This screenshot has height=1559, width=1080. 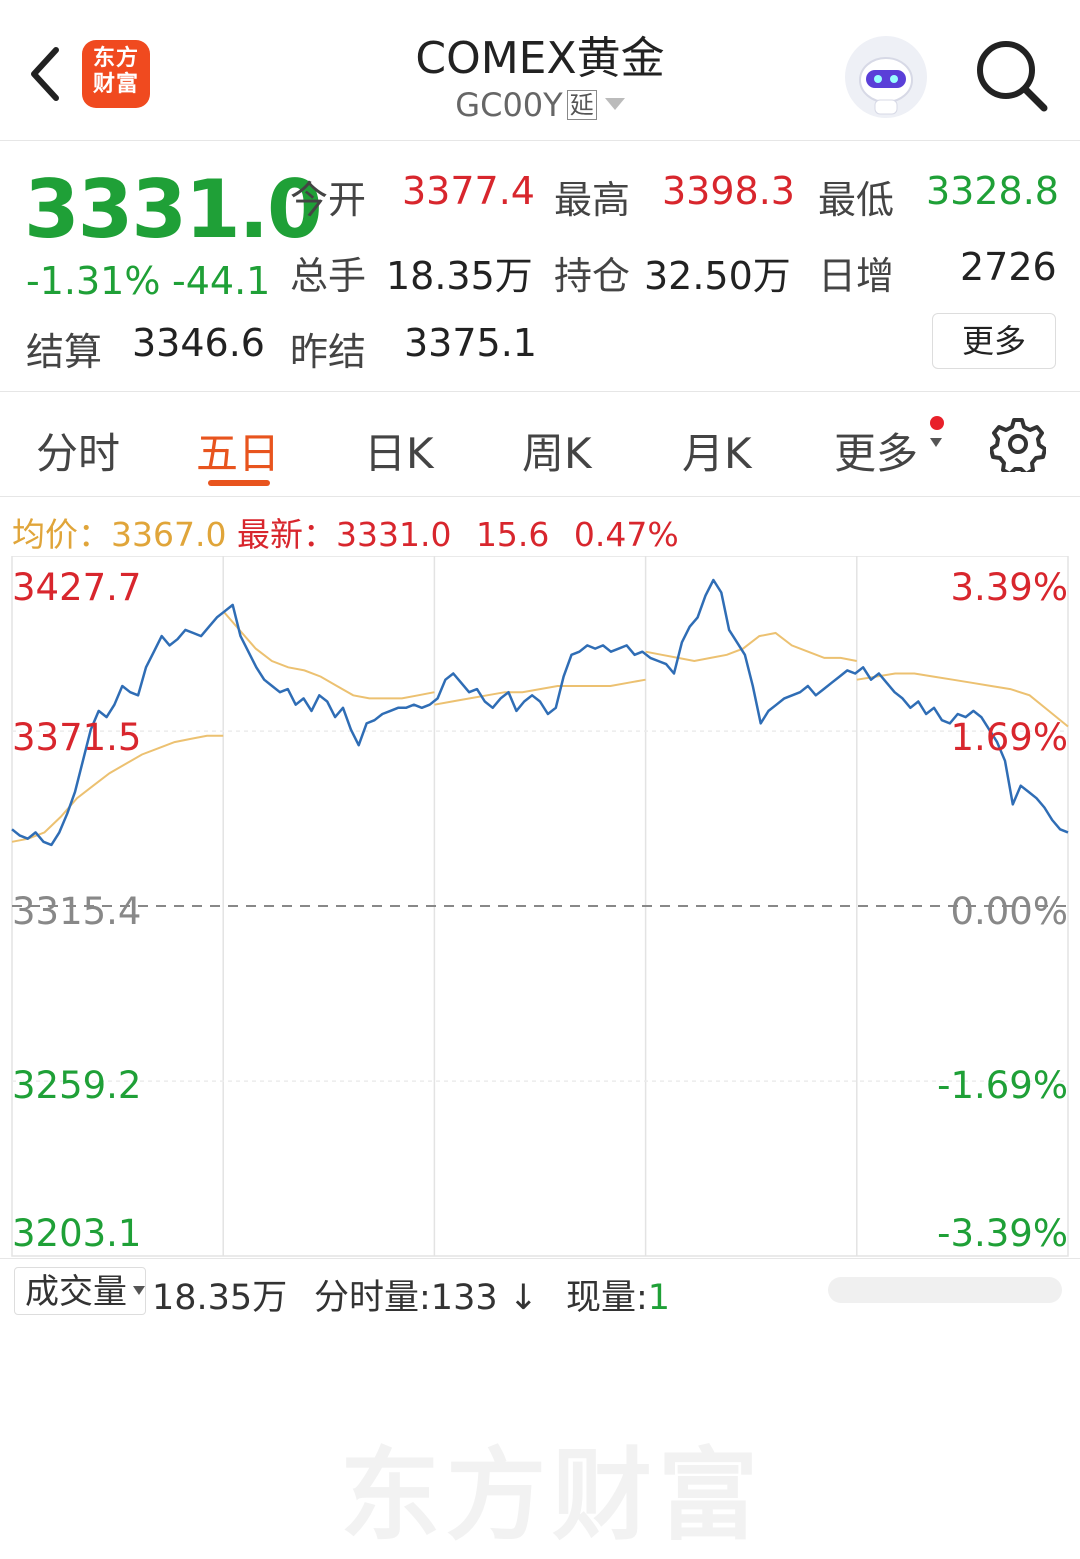 What do you see at coordinates (464, 1298) in the screenshot?
I see `intraday-volume-value: 133` at bounding box center [464, 1298].